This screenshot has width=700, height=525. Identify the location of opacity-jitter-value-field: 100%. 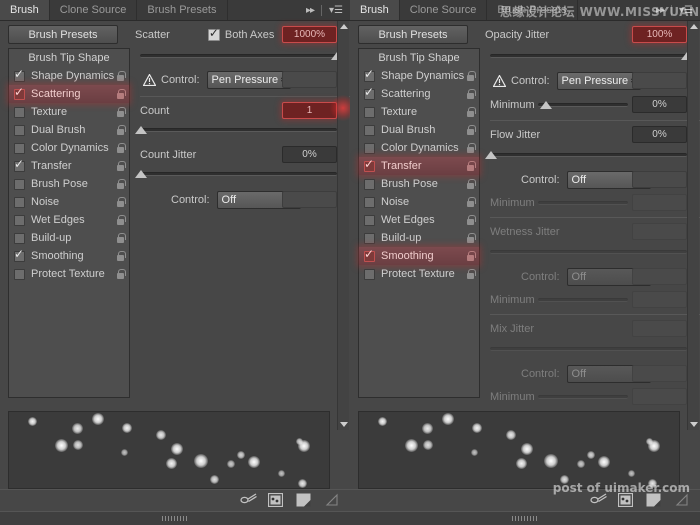
(659, 34).